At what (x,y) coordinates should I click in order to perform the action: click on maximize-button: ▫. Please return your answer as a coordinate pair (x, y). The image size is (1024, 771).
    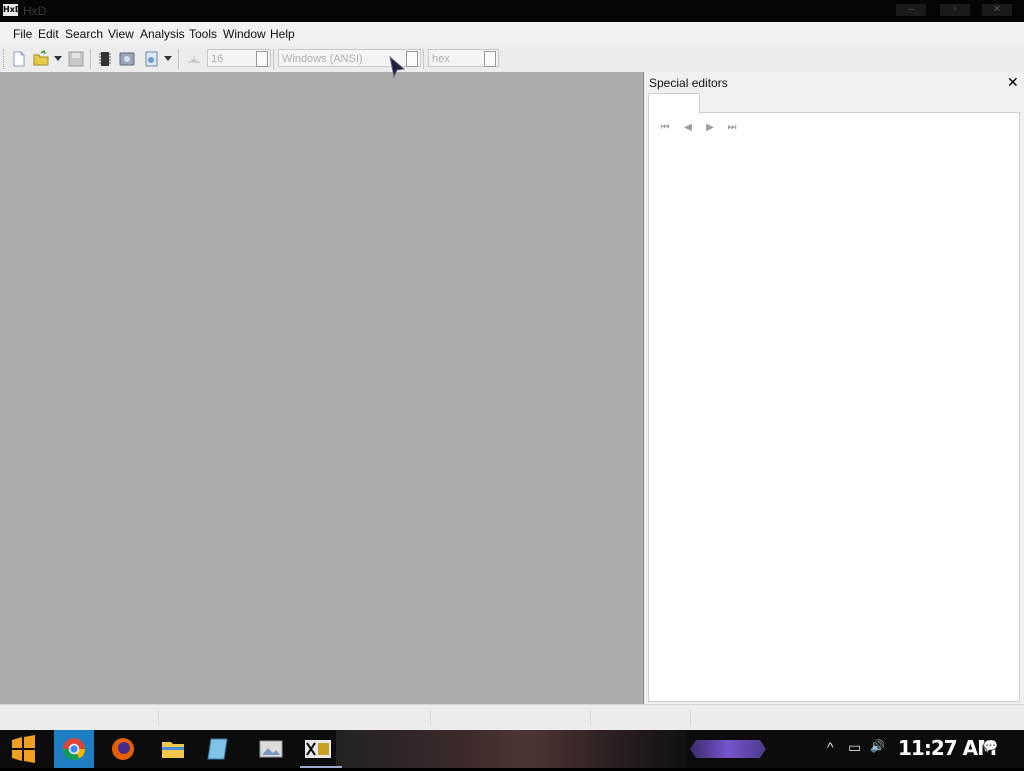
    Looking at the image, I should click on (955, 10).